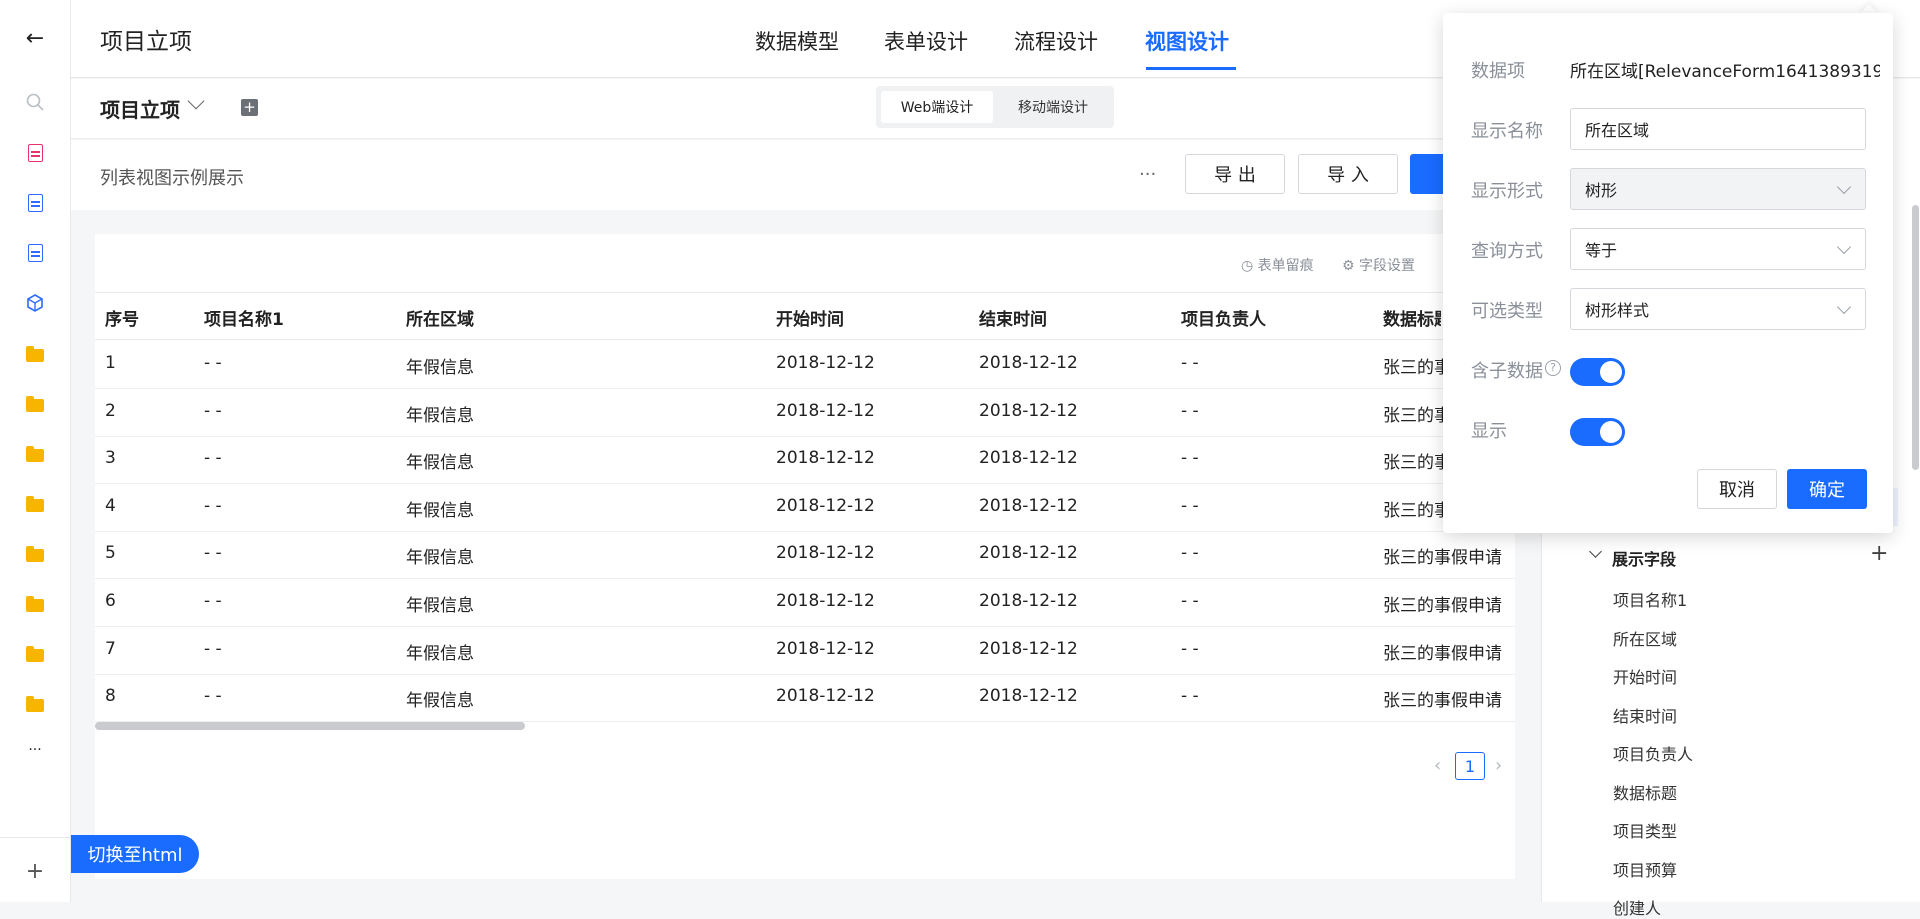 Image resolution: width=1920 pixels, height=919 pixels. Describe the element at coordinates (1412, 317) in the screenshot. I see `column-header: 数据标题` at that location.